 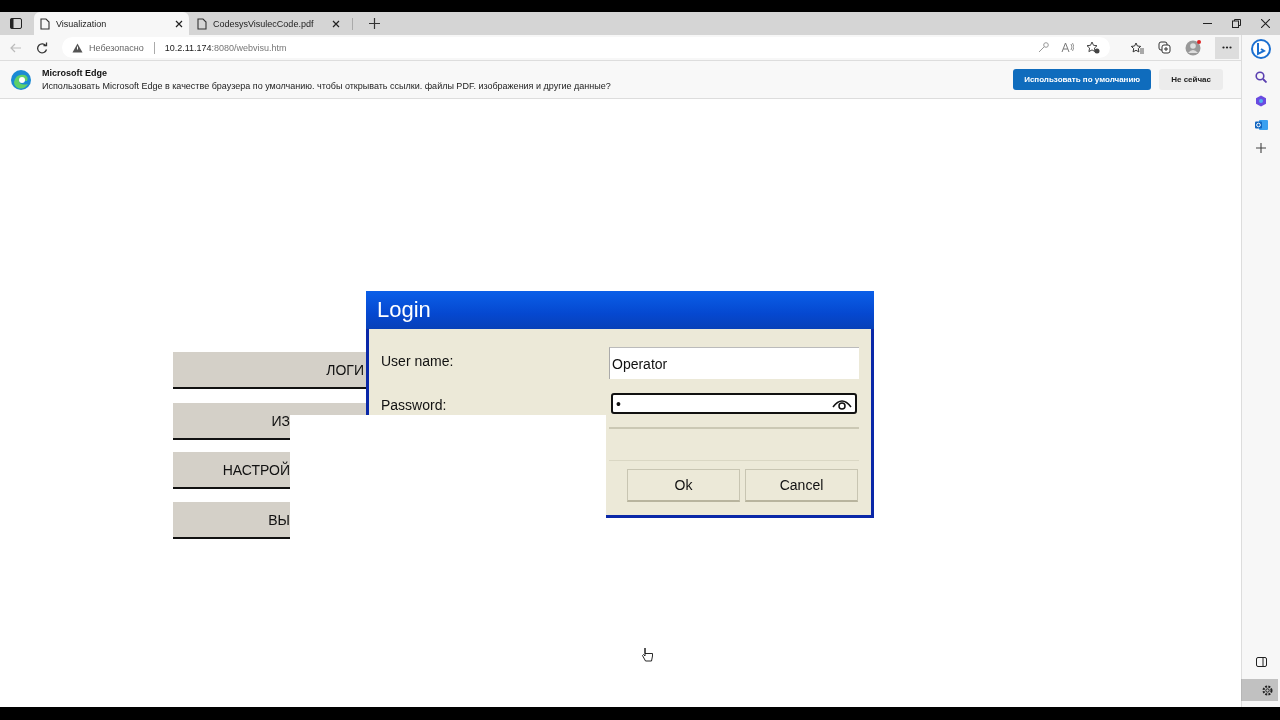 I want to click on address-bar: Небезопасно 10.2.11.174:8080/webvisu.htm, so click(x=586, y=47).